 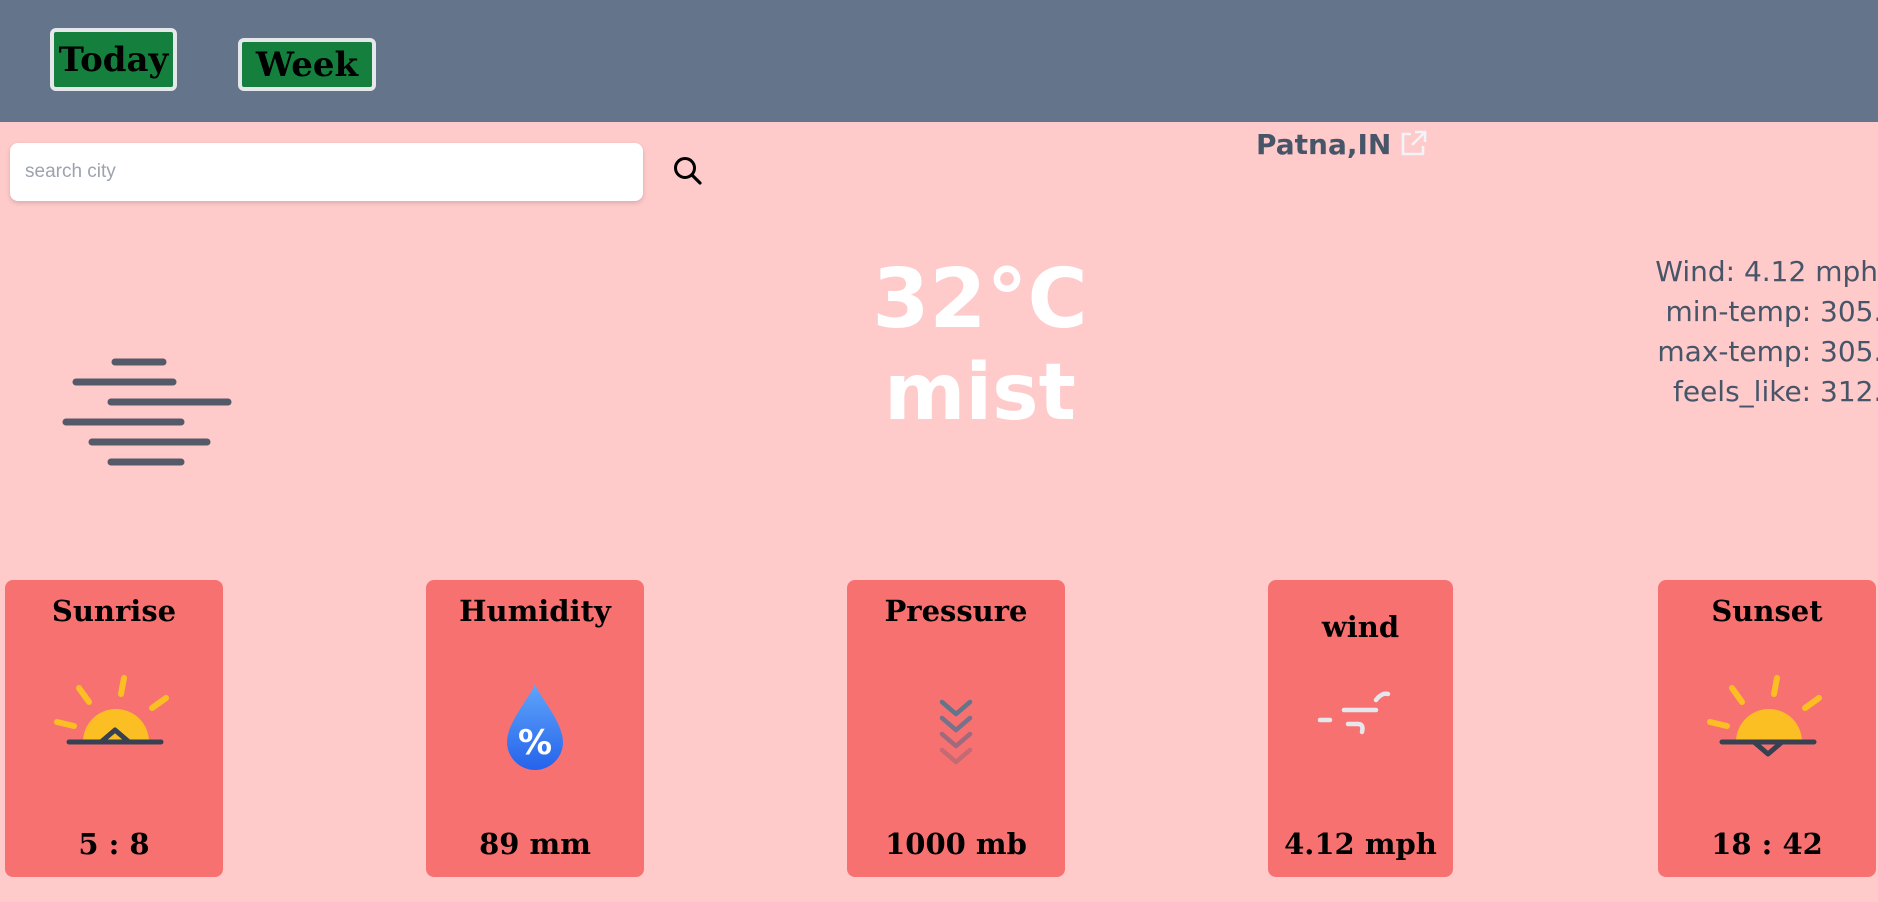 What do you see at coordinates (980, 393) in the screenshot?
I see `weather-description: mist` at bounding box center [980, 393].